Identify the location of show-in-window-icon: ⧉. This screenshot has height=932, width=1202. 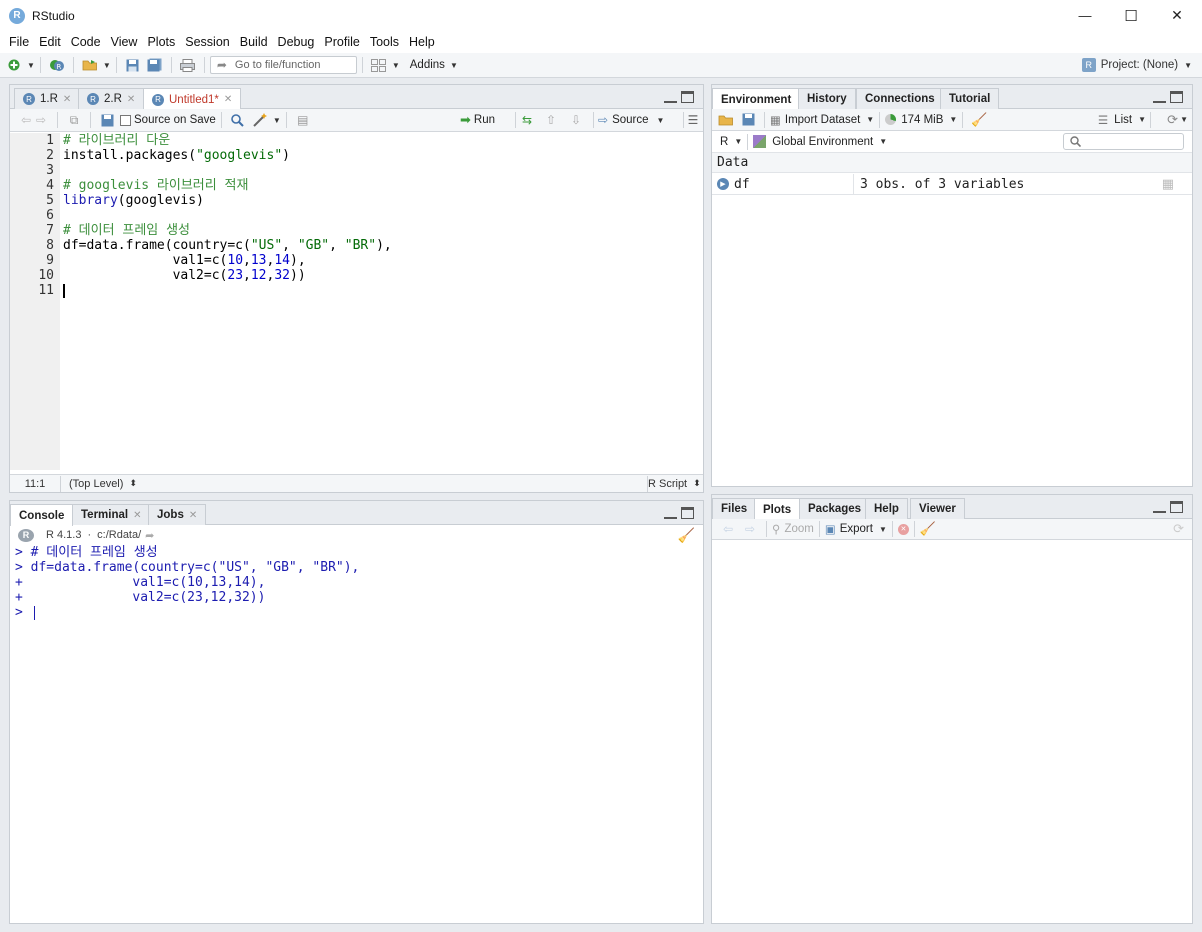
(74, 120).